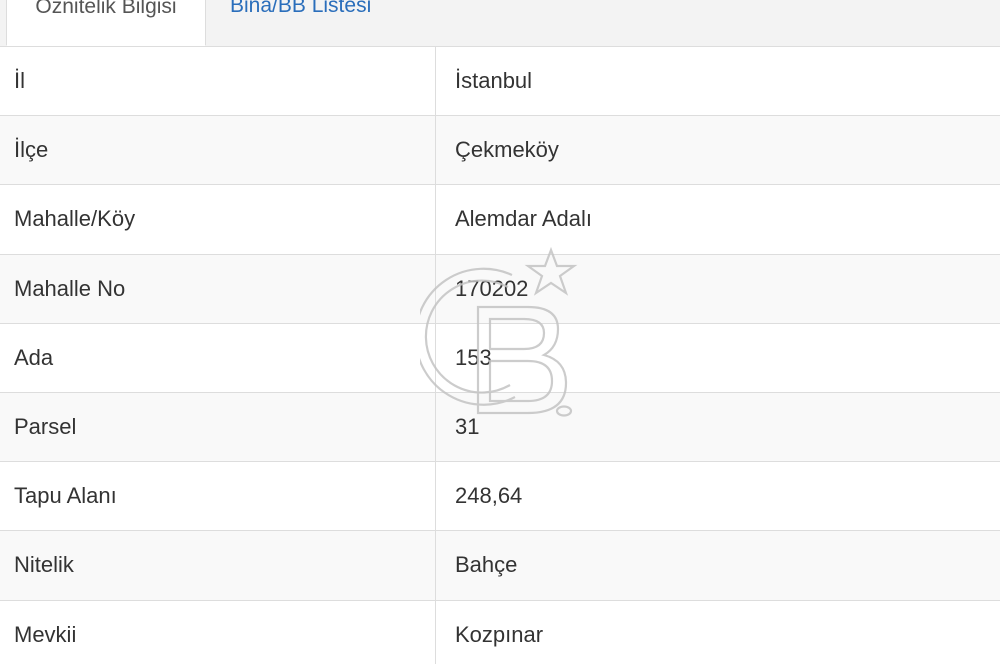 This screenshot has width=1000, height=664. Describe the element at coordinates (507, 150) in the screenshot. I see `row-value: Çekmeköy` at that location.